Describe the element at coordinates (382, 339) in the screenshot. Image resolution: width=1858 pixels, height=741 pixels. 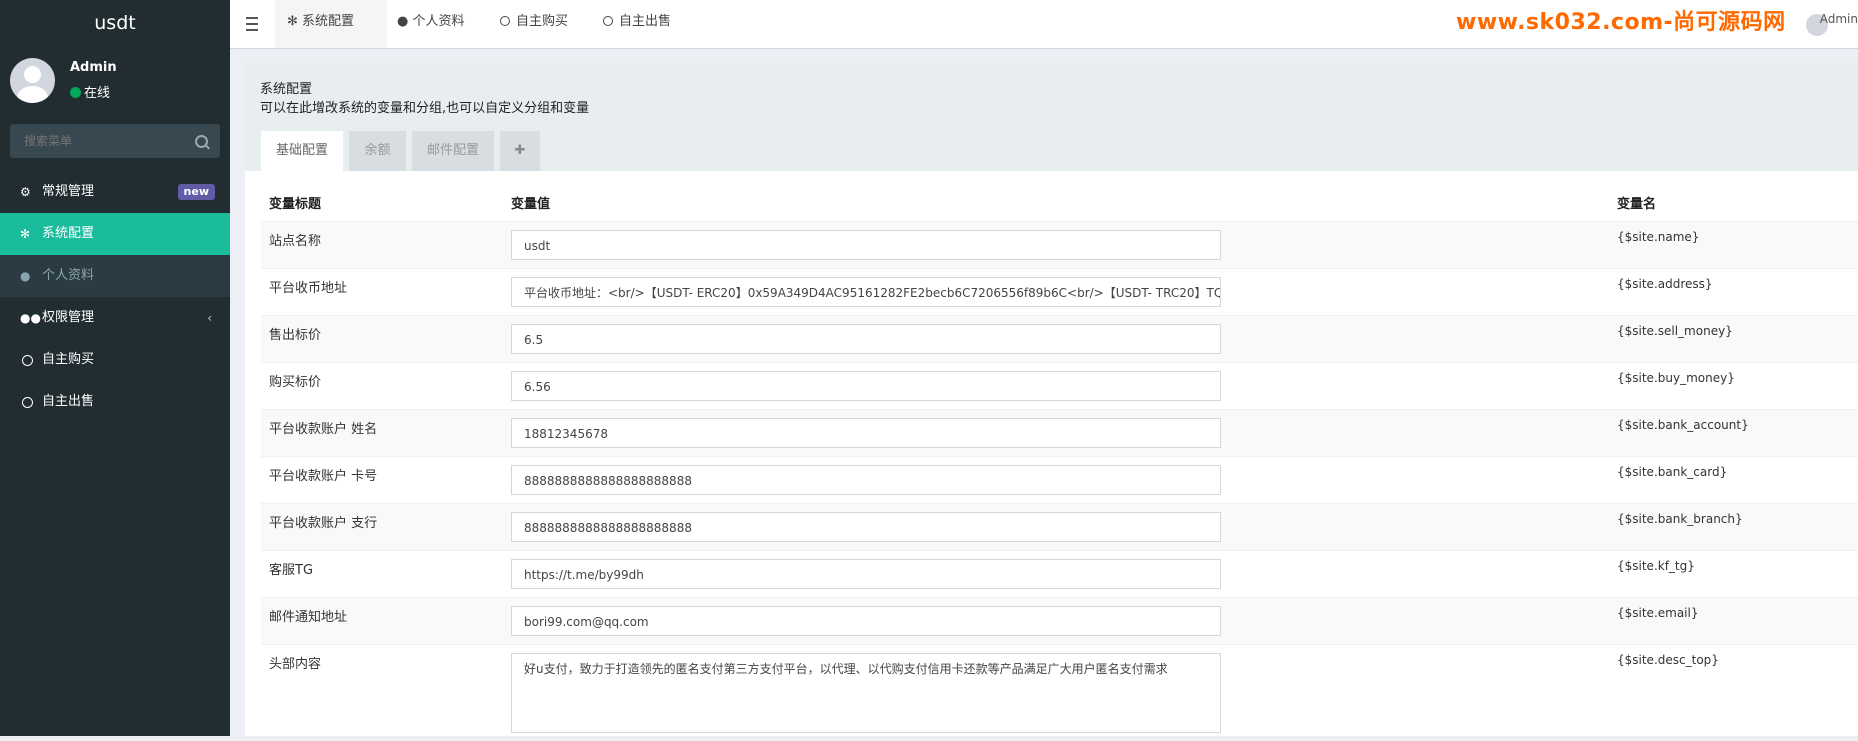
I see `var-title: 售出标价` at that location.